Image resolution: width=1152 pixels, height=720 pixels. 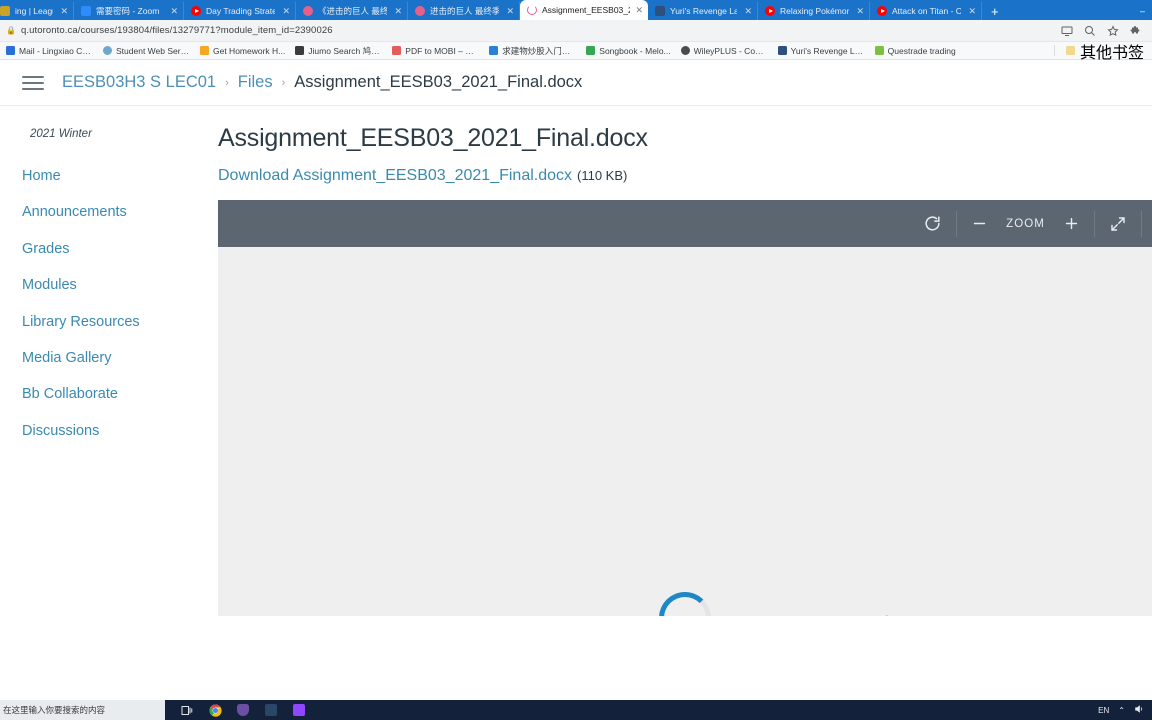 I want to click on browser-tab: Yuri's Revenge Ladder - C ✕, so click(x=703, y=11).